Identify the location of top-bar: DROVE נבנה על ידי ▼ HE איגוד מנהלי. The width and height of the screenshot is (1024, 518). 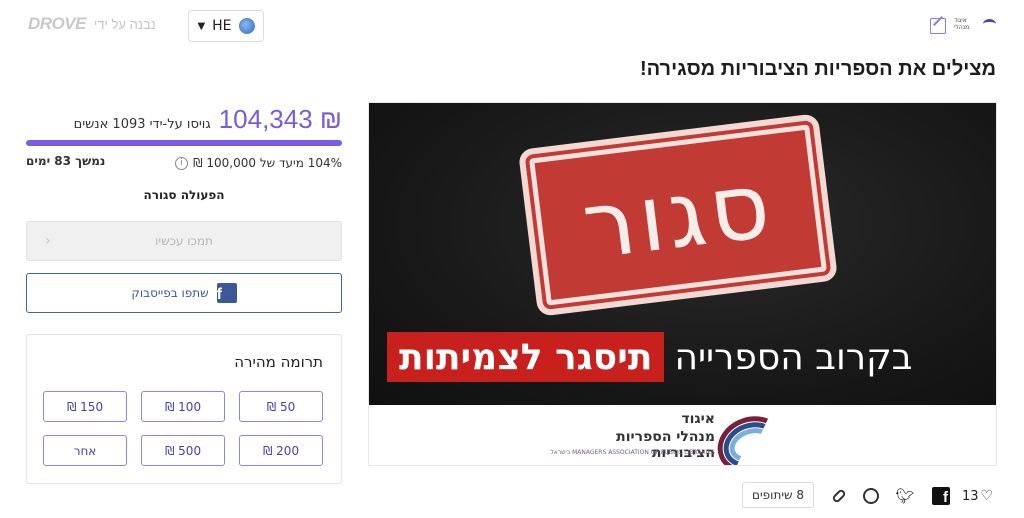
(512, 26).